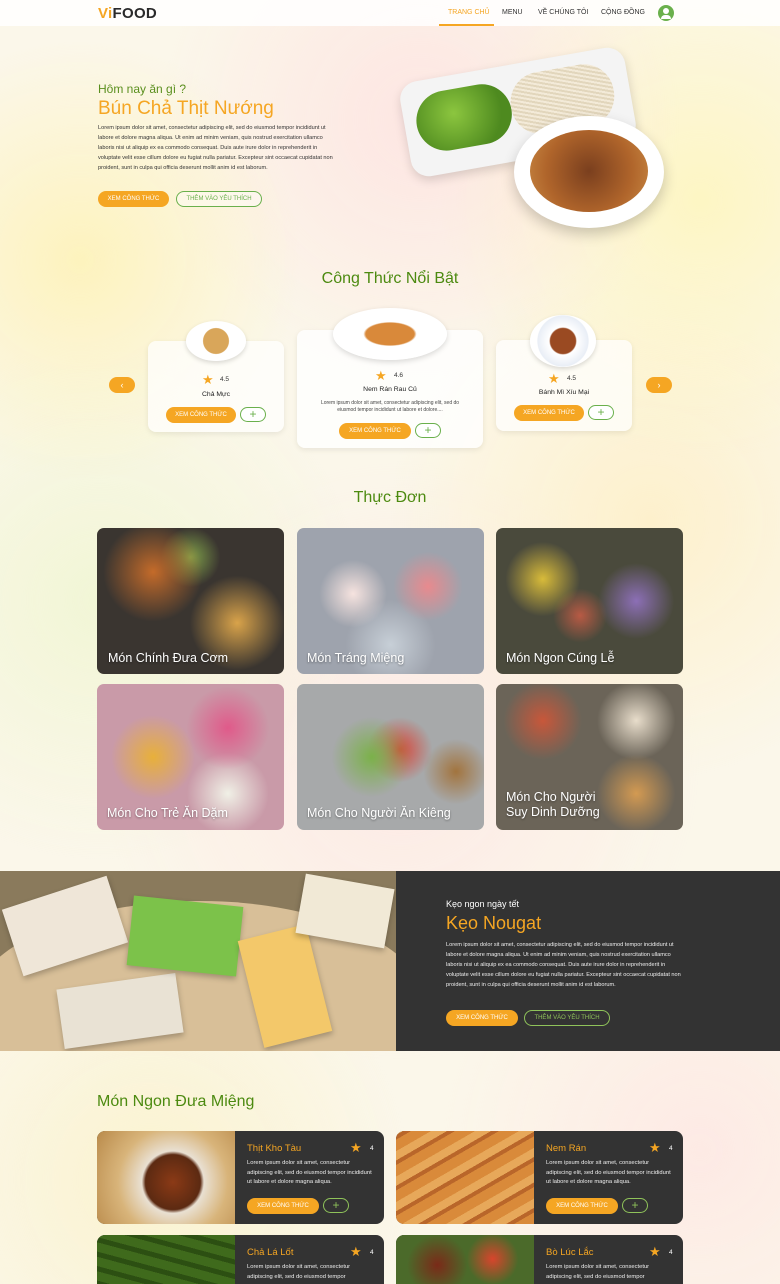 This screenshot has width=780, height=1284. Describe the element at coordinates (563, 12) in the screenshot. I see `nav-item-about: VỀ CHÚNG TÔI` at that location.